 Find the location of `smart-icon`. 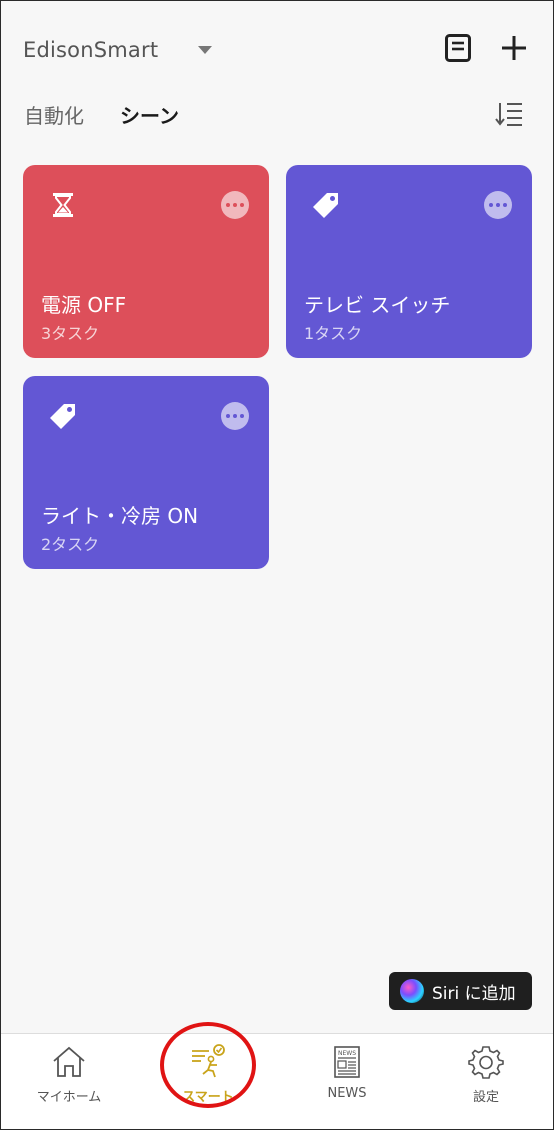

smart-icon is located at coordinates (208, 1061).